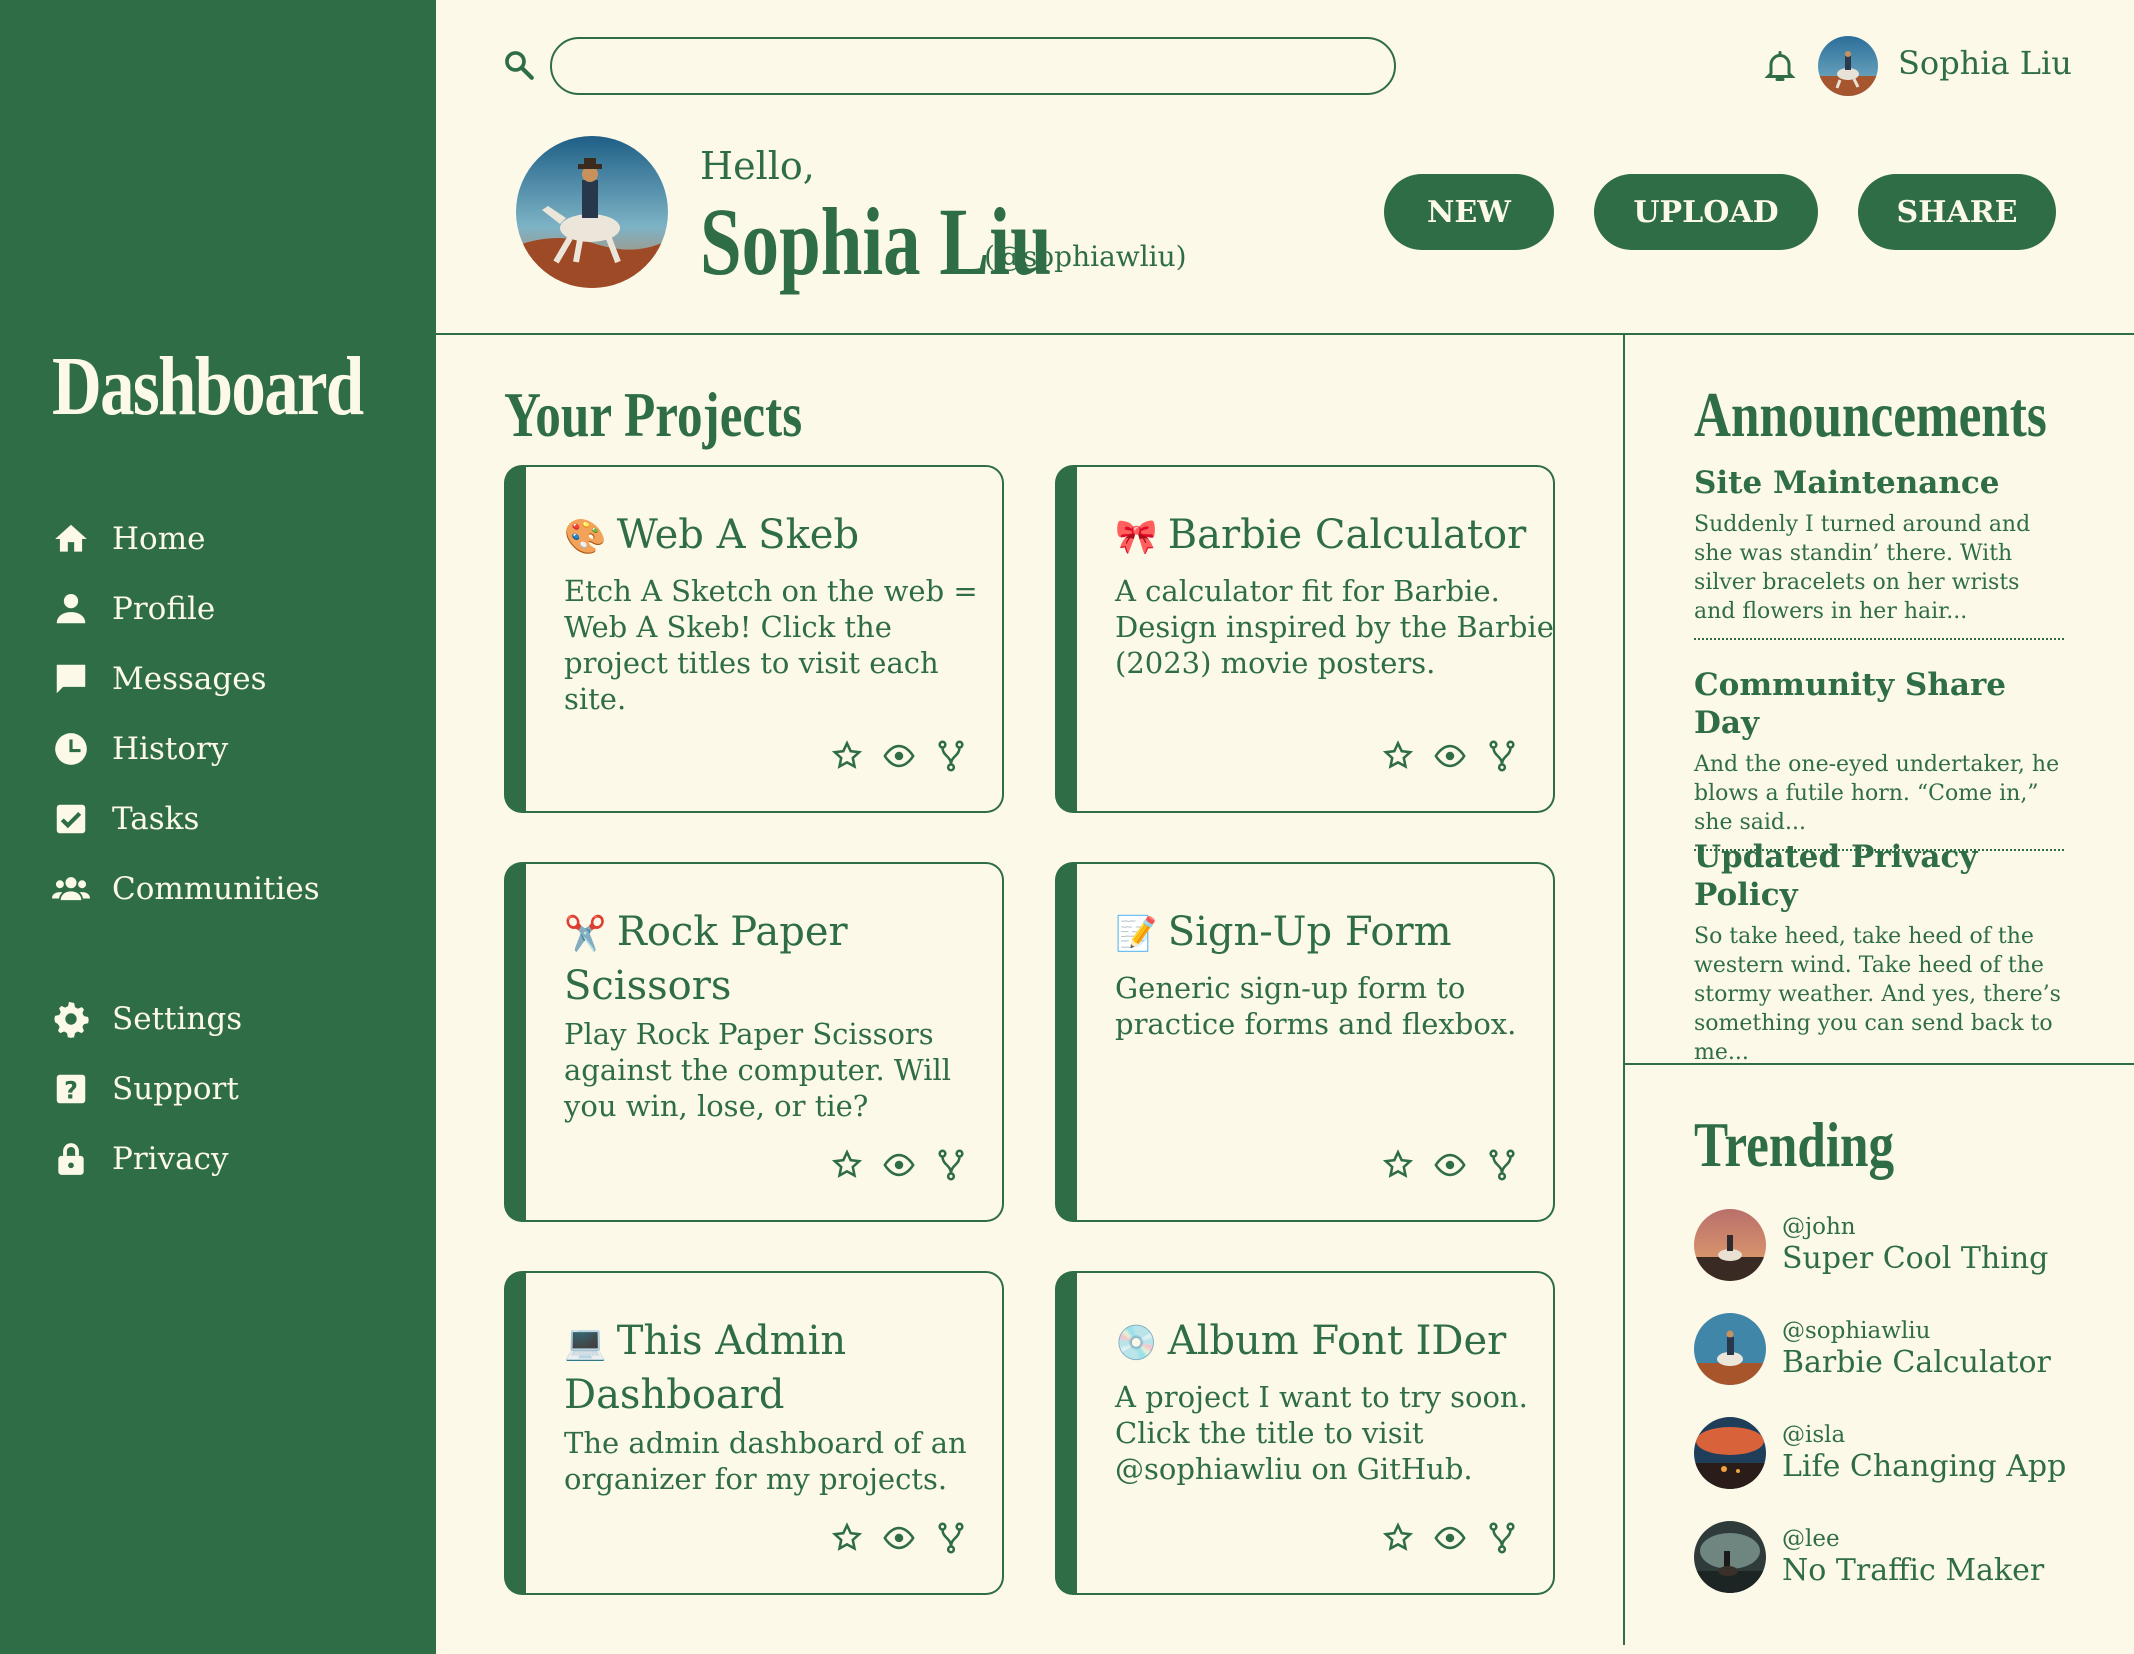 The image size is (2134, 1654). Describe the element at coordinates (1913, 1570) in the screenshot. I see `trending-name: No Traffic Maker` at that location.